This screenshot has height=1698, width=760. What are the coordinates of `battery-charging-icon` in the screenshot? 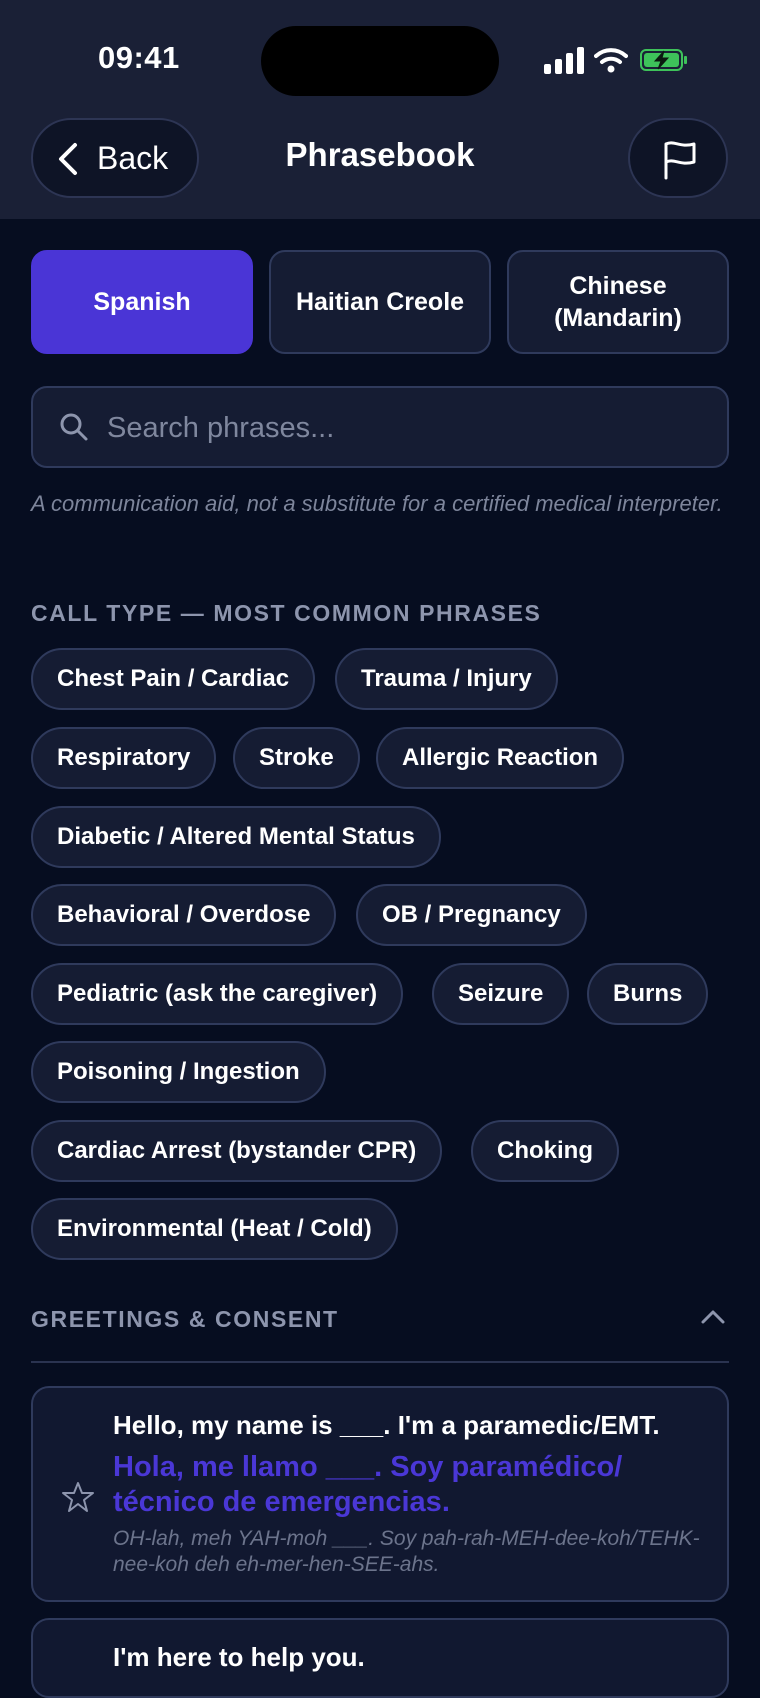 It's located at (663, 60).